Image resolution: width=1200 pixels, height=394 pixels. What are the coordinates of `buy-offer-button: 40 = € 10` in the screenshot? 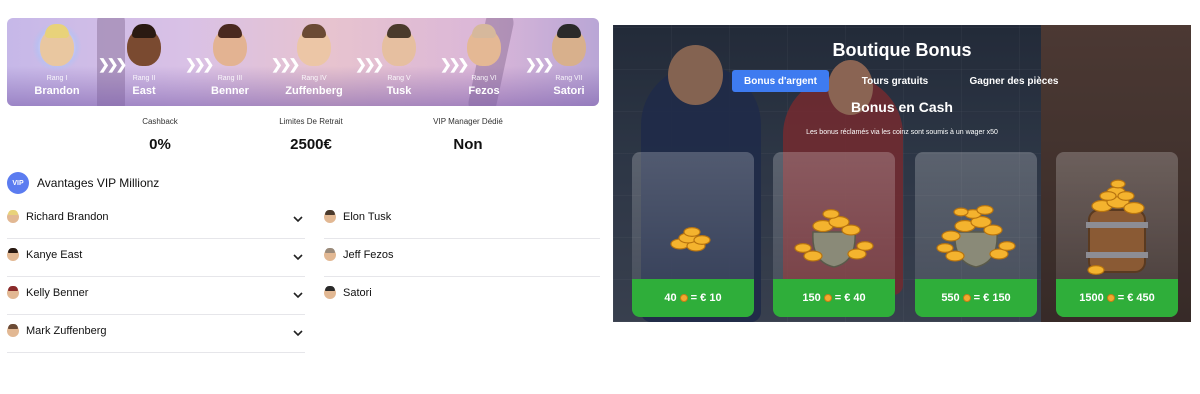 It's located at (693, 298).